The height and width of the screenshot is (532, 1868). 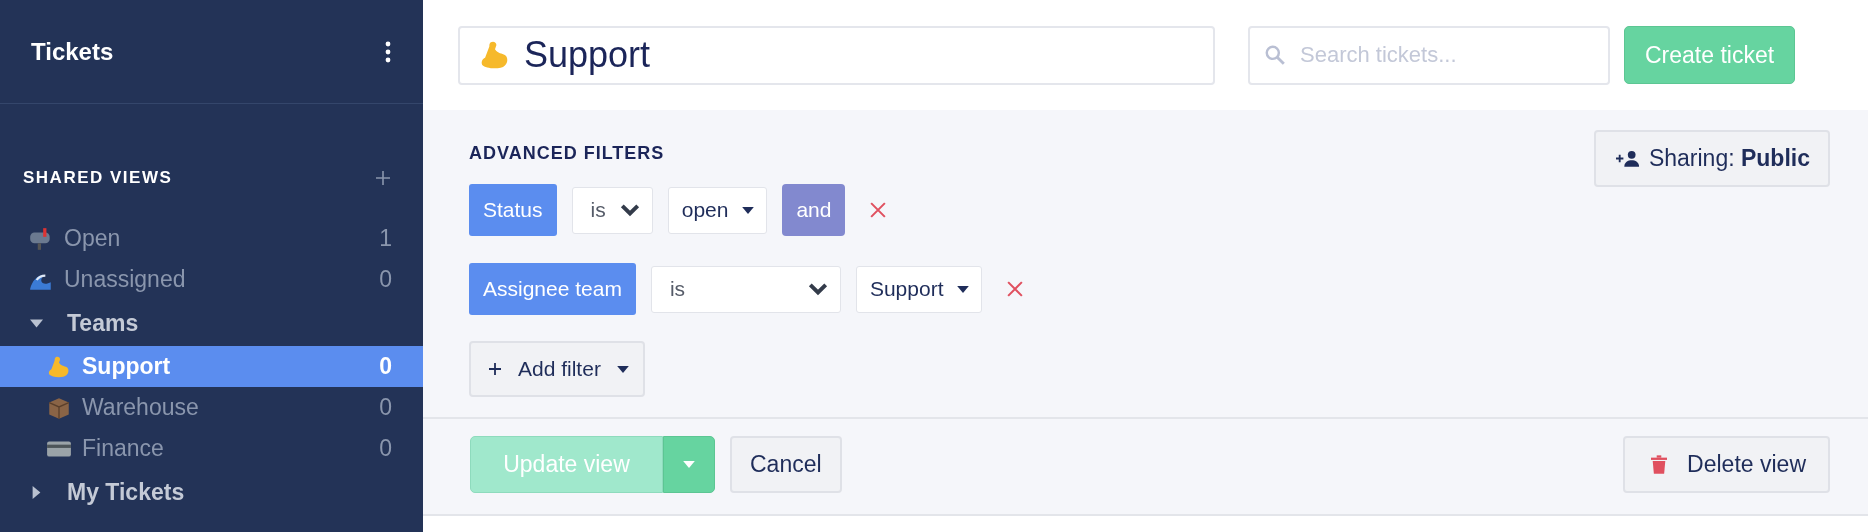 I want to click on filters-title: ADVANCED FILTERS, so click(x=567, y=153).